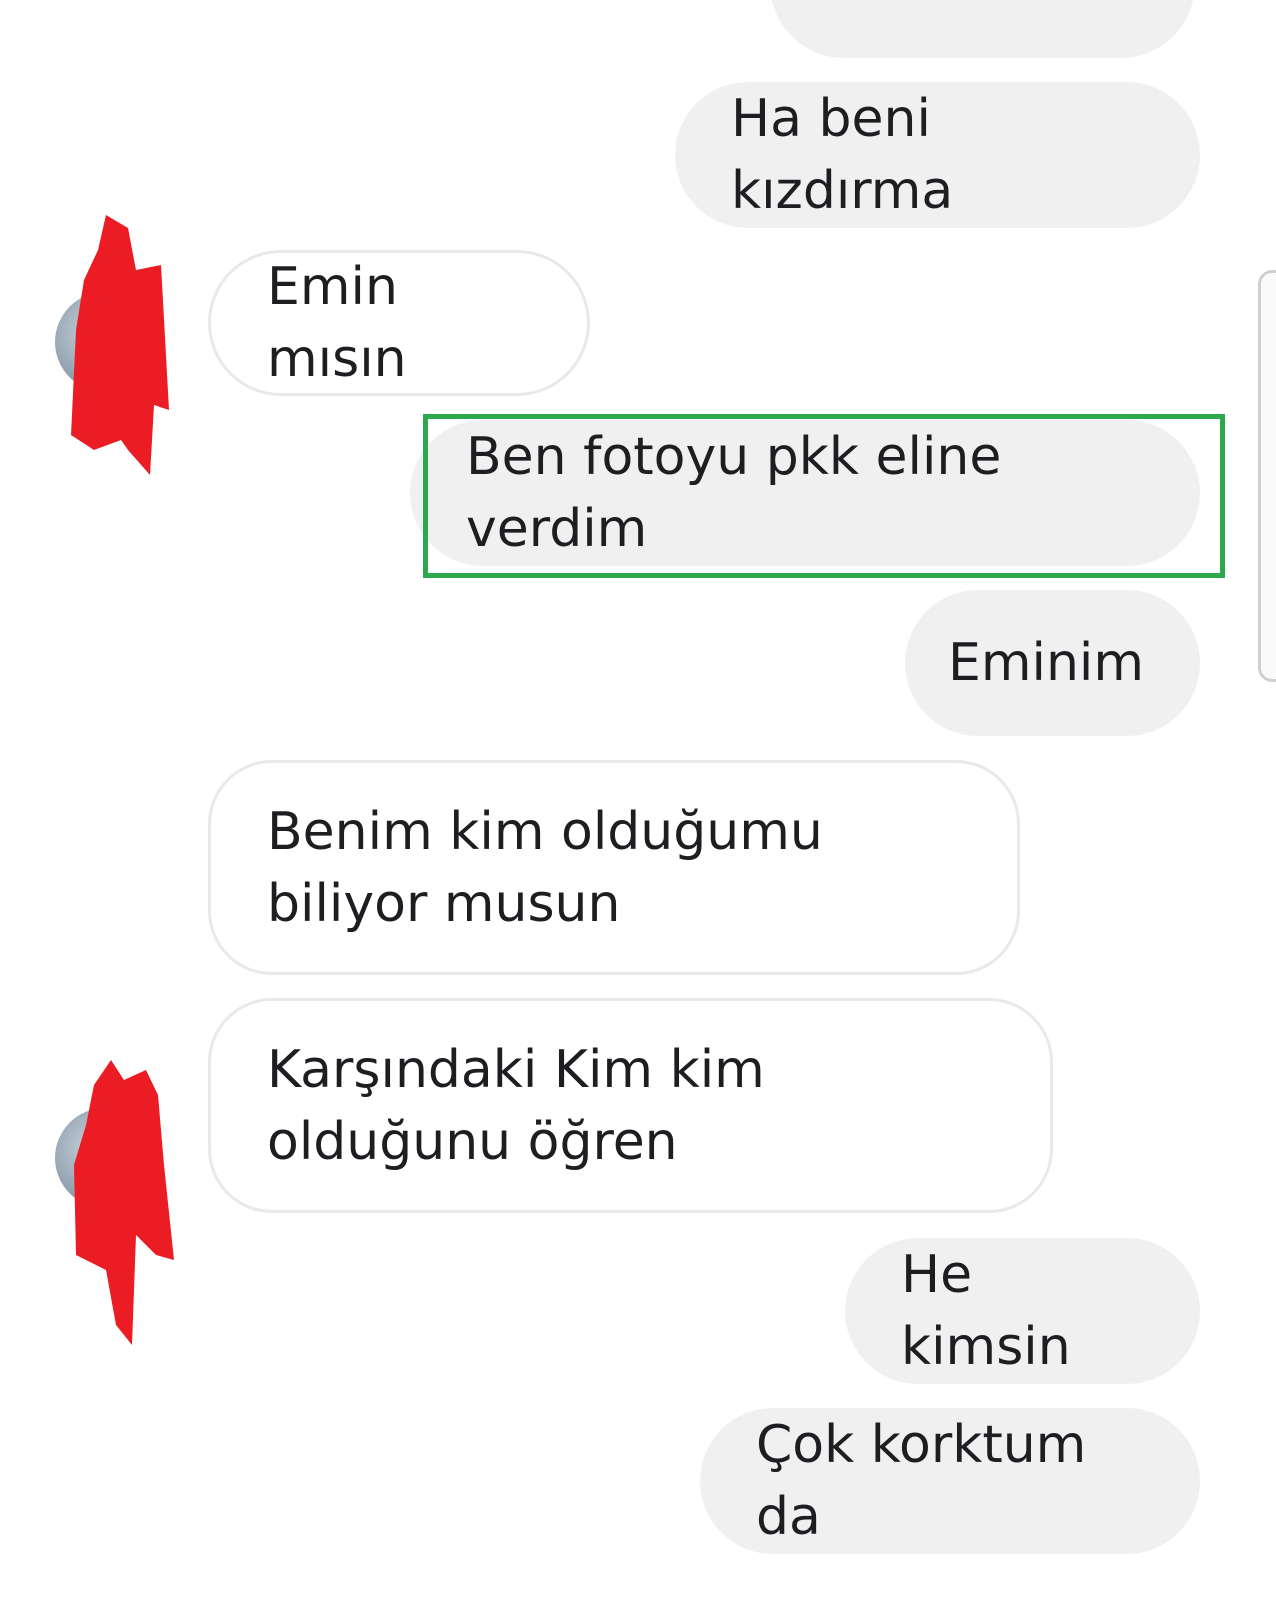 This screenshot has width=1276, height=1600. Describe the element at coordinates (1267, 476) in the screenshot. I see `scrollbar-handle` at that location.